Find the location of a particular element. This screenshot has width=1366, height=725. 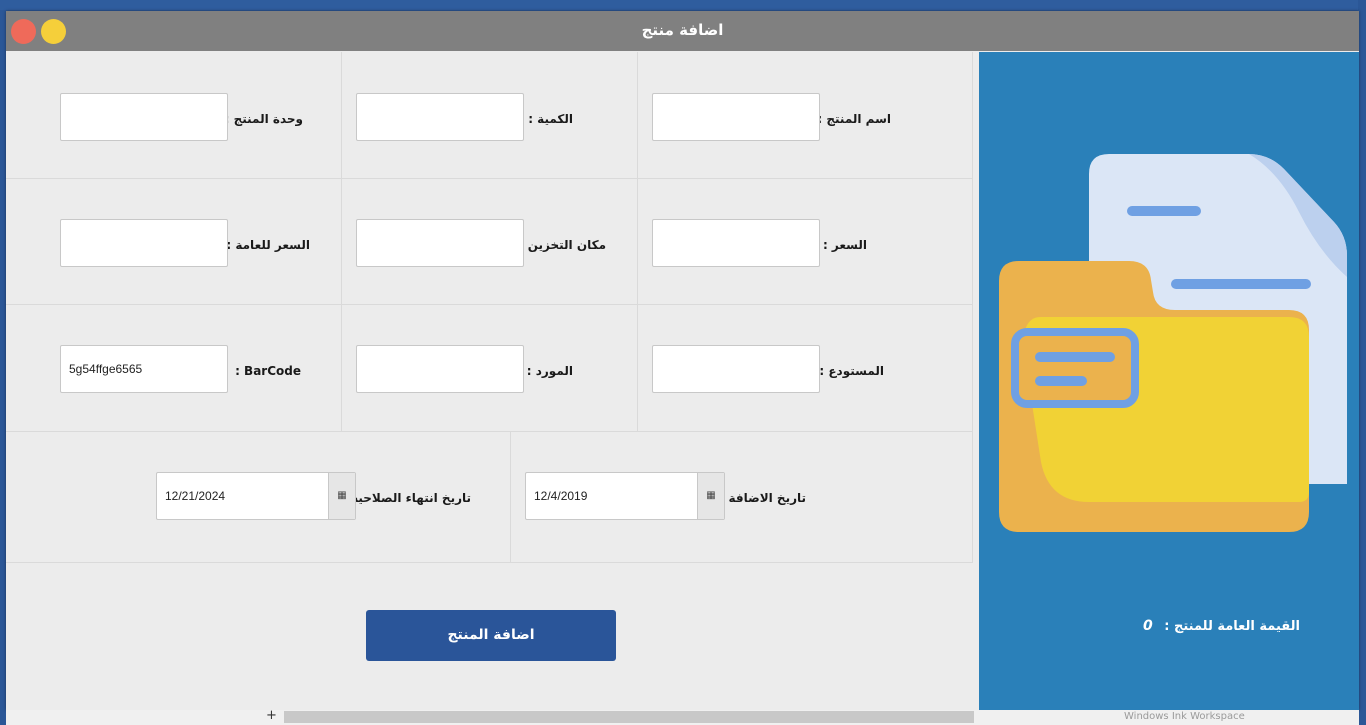

total-value: 0 is located at coordinates (1148, 626).